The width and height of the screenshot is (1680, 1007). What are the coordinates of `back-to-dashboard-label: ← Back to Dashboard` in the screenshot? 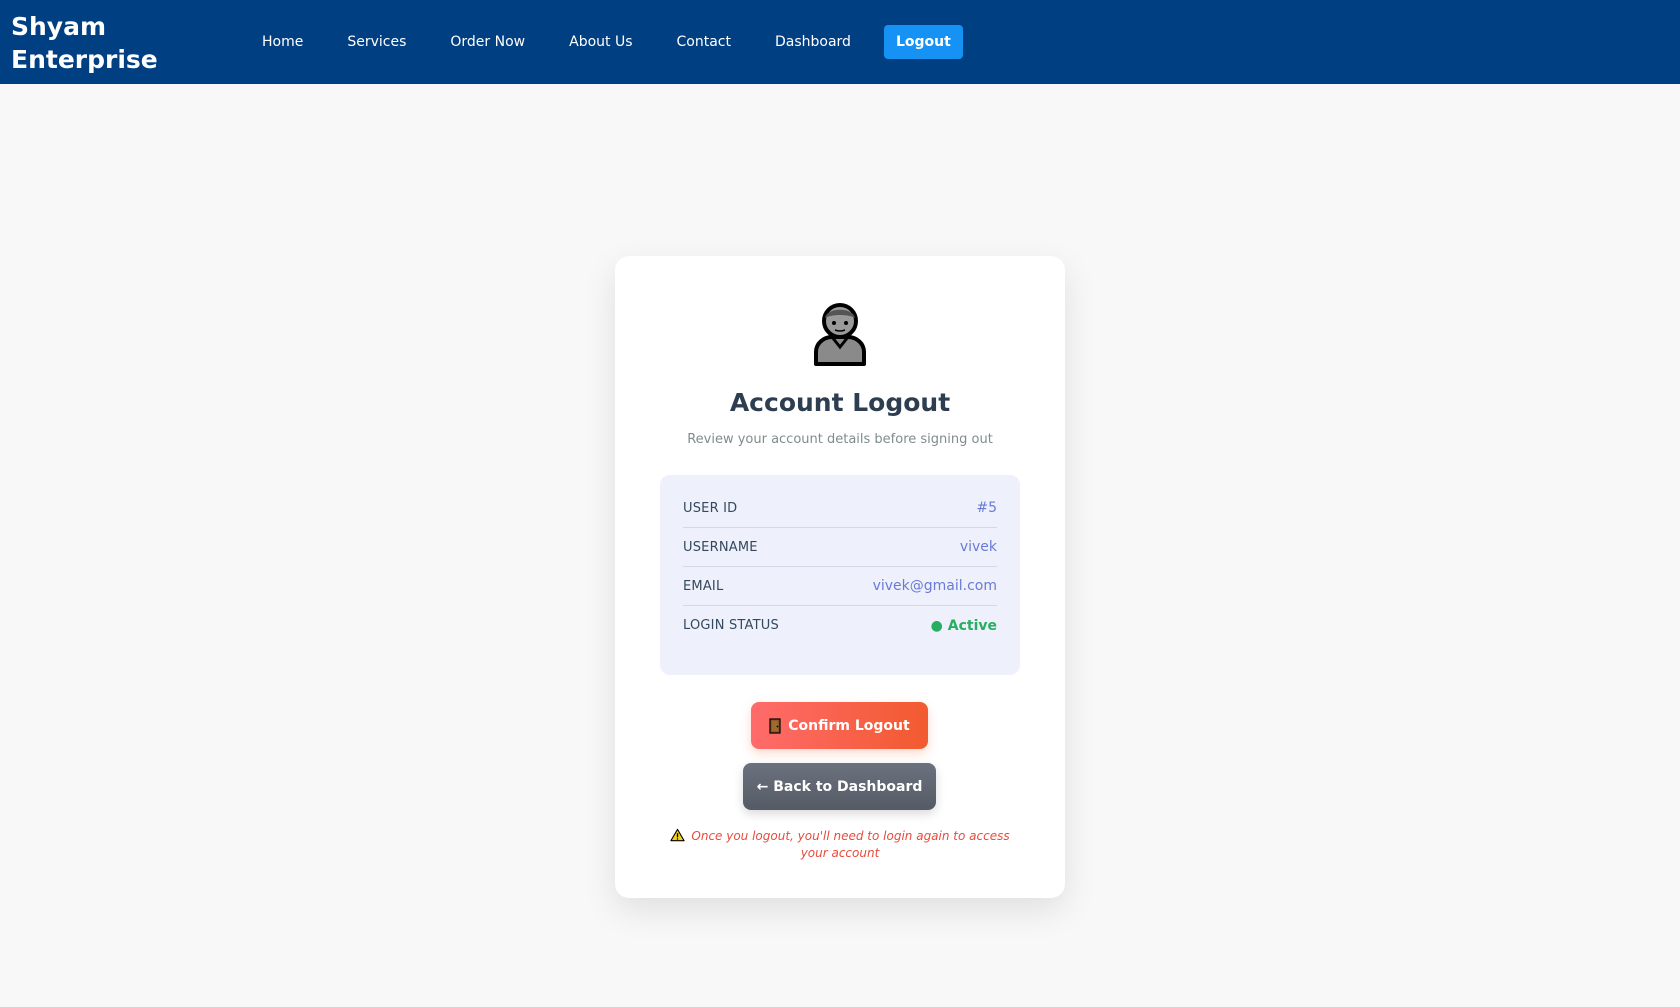 It's located at (839, 786).